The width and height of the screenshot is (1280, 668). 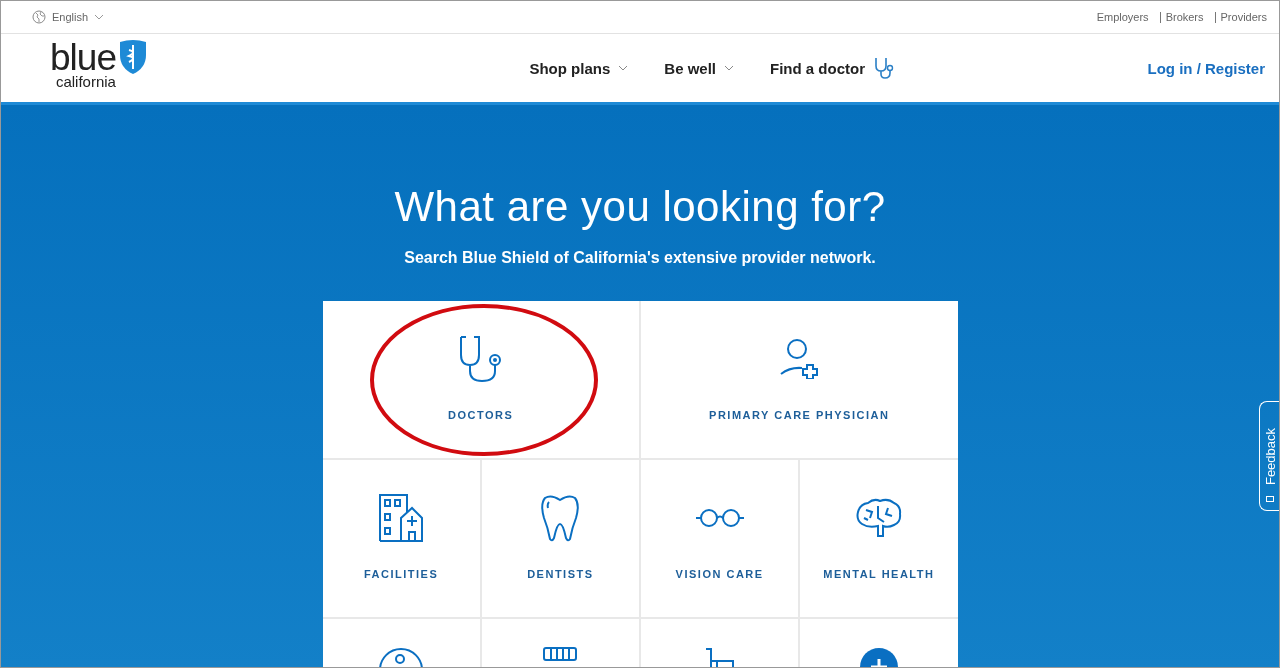 I want to click on hero-subtitle: Search Blue Shield of California's extensive provider network., so click(x=640, y=258).